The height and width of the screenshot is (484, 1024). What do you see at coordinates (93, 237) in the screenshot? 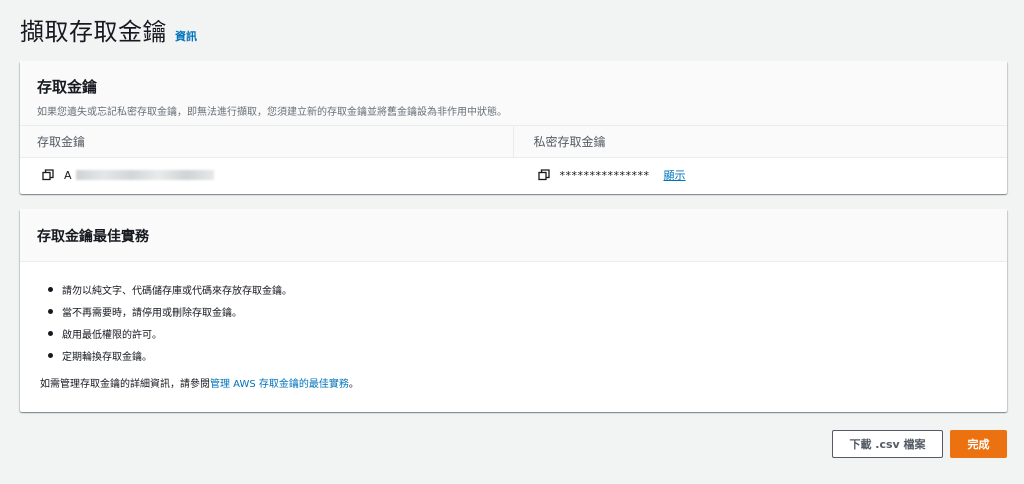
I see `best-practices-panel-title: 存取金鑰最佳實務` at bounding box center [93, 237].